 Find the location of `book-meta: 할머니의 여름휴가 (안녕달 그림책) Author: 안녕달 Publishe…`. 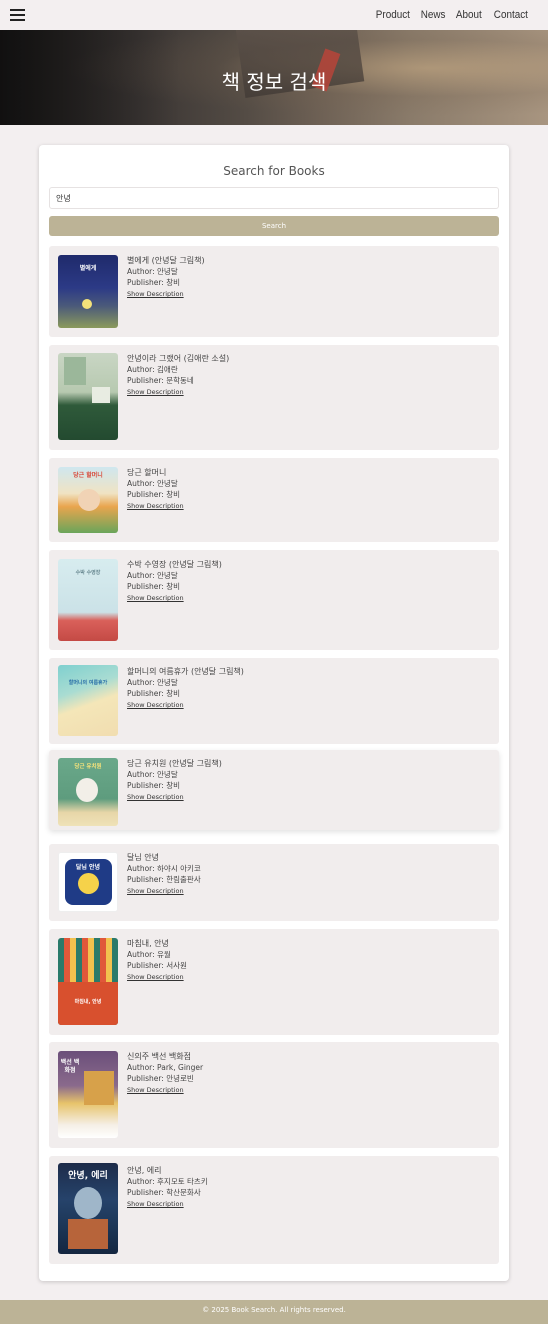

book-meta: 할머니의 여름휴가 (안녕달 그림책) Author: 안녕달 Publishe… is located at coordinates (185, 688).